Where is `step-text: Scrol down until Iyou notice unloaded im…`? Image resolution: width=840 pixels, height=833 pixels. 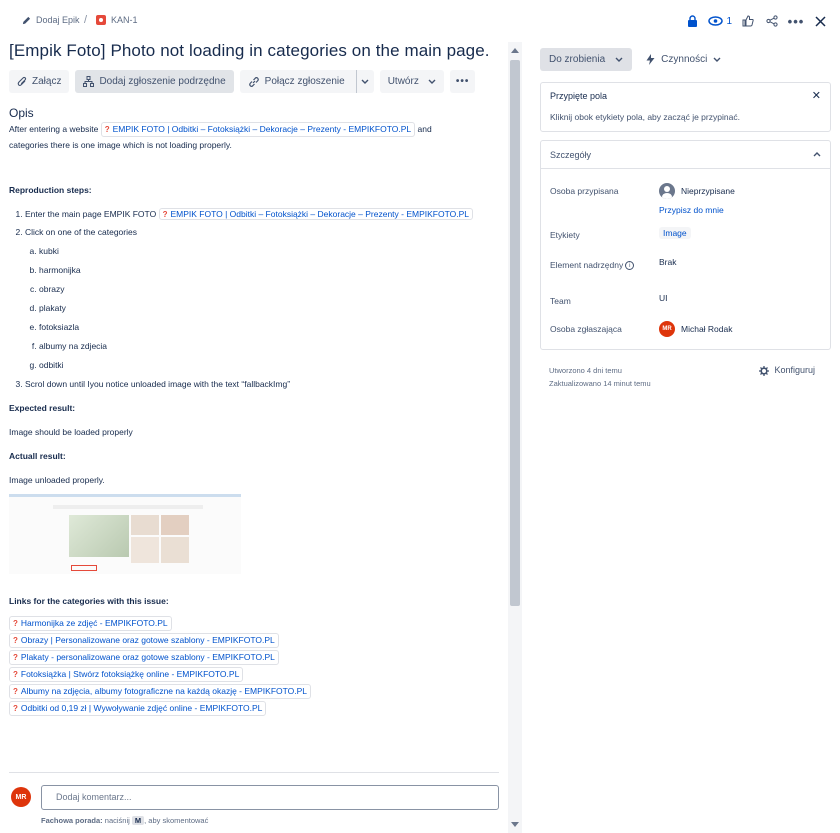 step-text: Scrol down until Iyou notice unloaded im… is located at coordinates (158, 384).